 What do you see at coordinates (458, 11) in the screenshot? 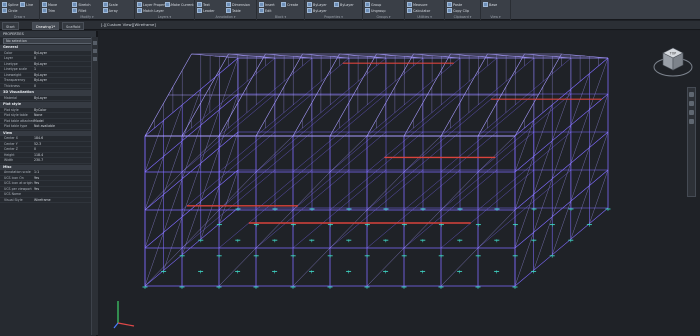
I see `ribbon-button-copy-clip: Copy Clip` at bounding box center [458, 11].